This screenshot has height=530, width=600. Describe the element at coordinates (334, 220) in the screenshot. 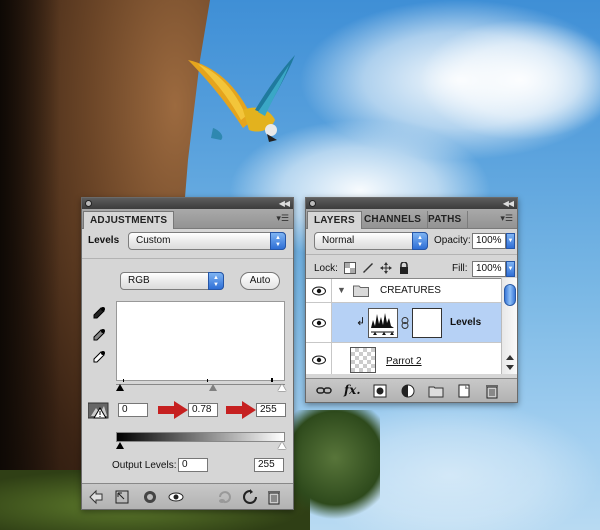

I see `tab-layers: LAYERS` at that location.